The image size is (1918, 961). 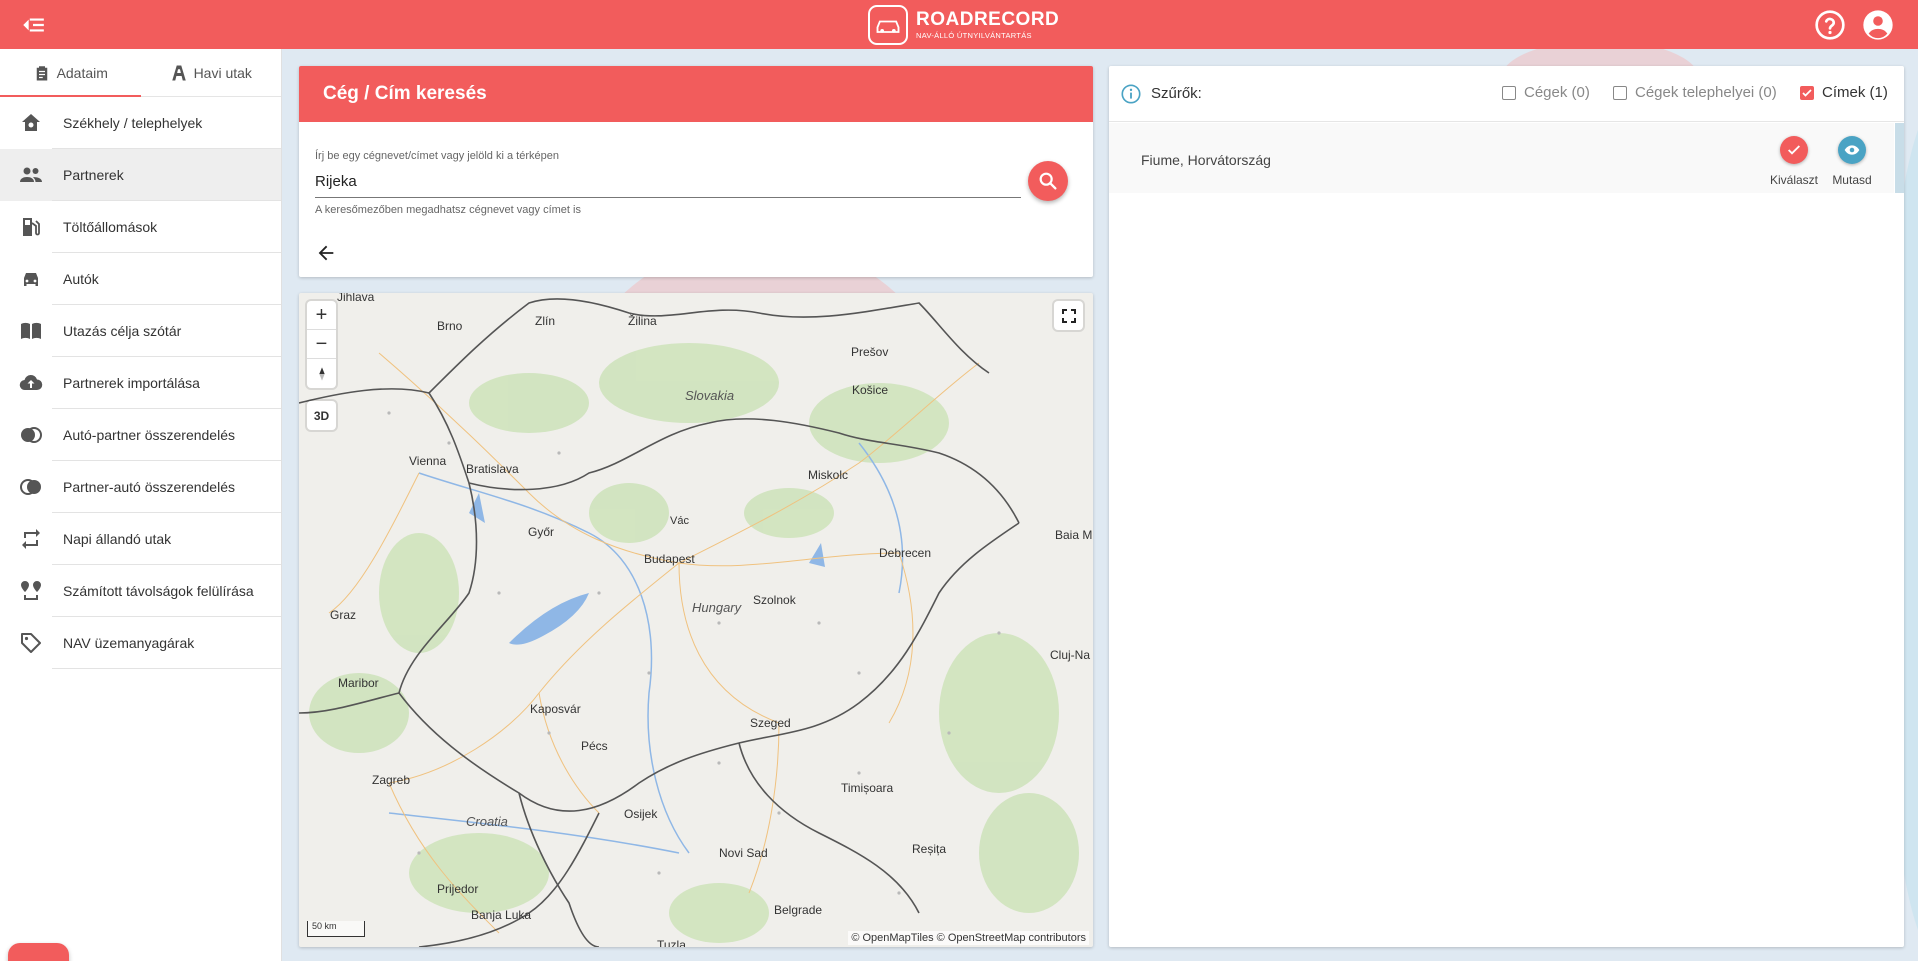 I want to click on tab-adataim: Adataim, so click(x=70, y=73).